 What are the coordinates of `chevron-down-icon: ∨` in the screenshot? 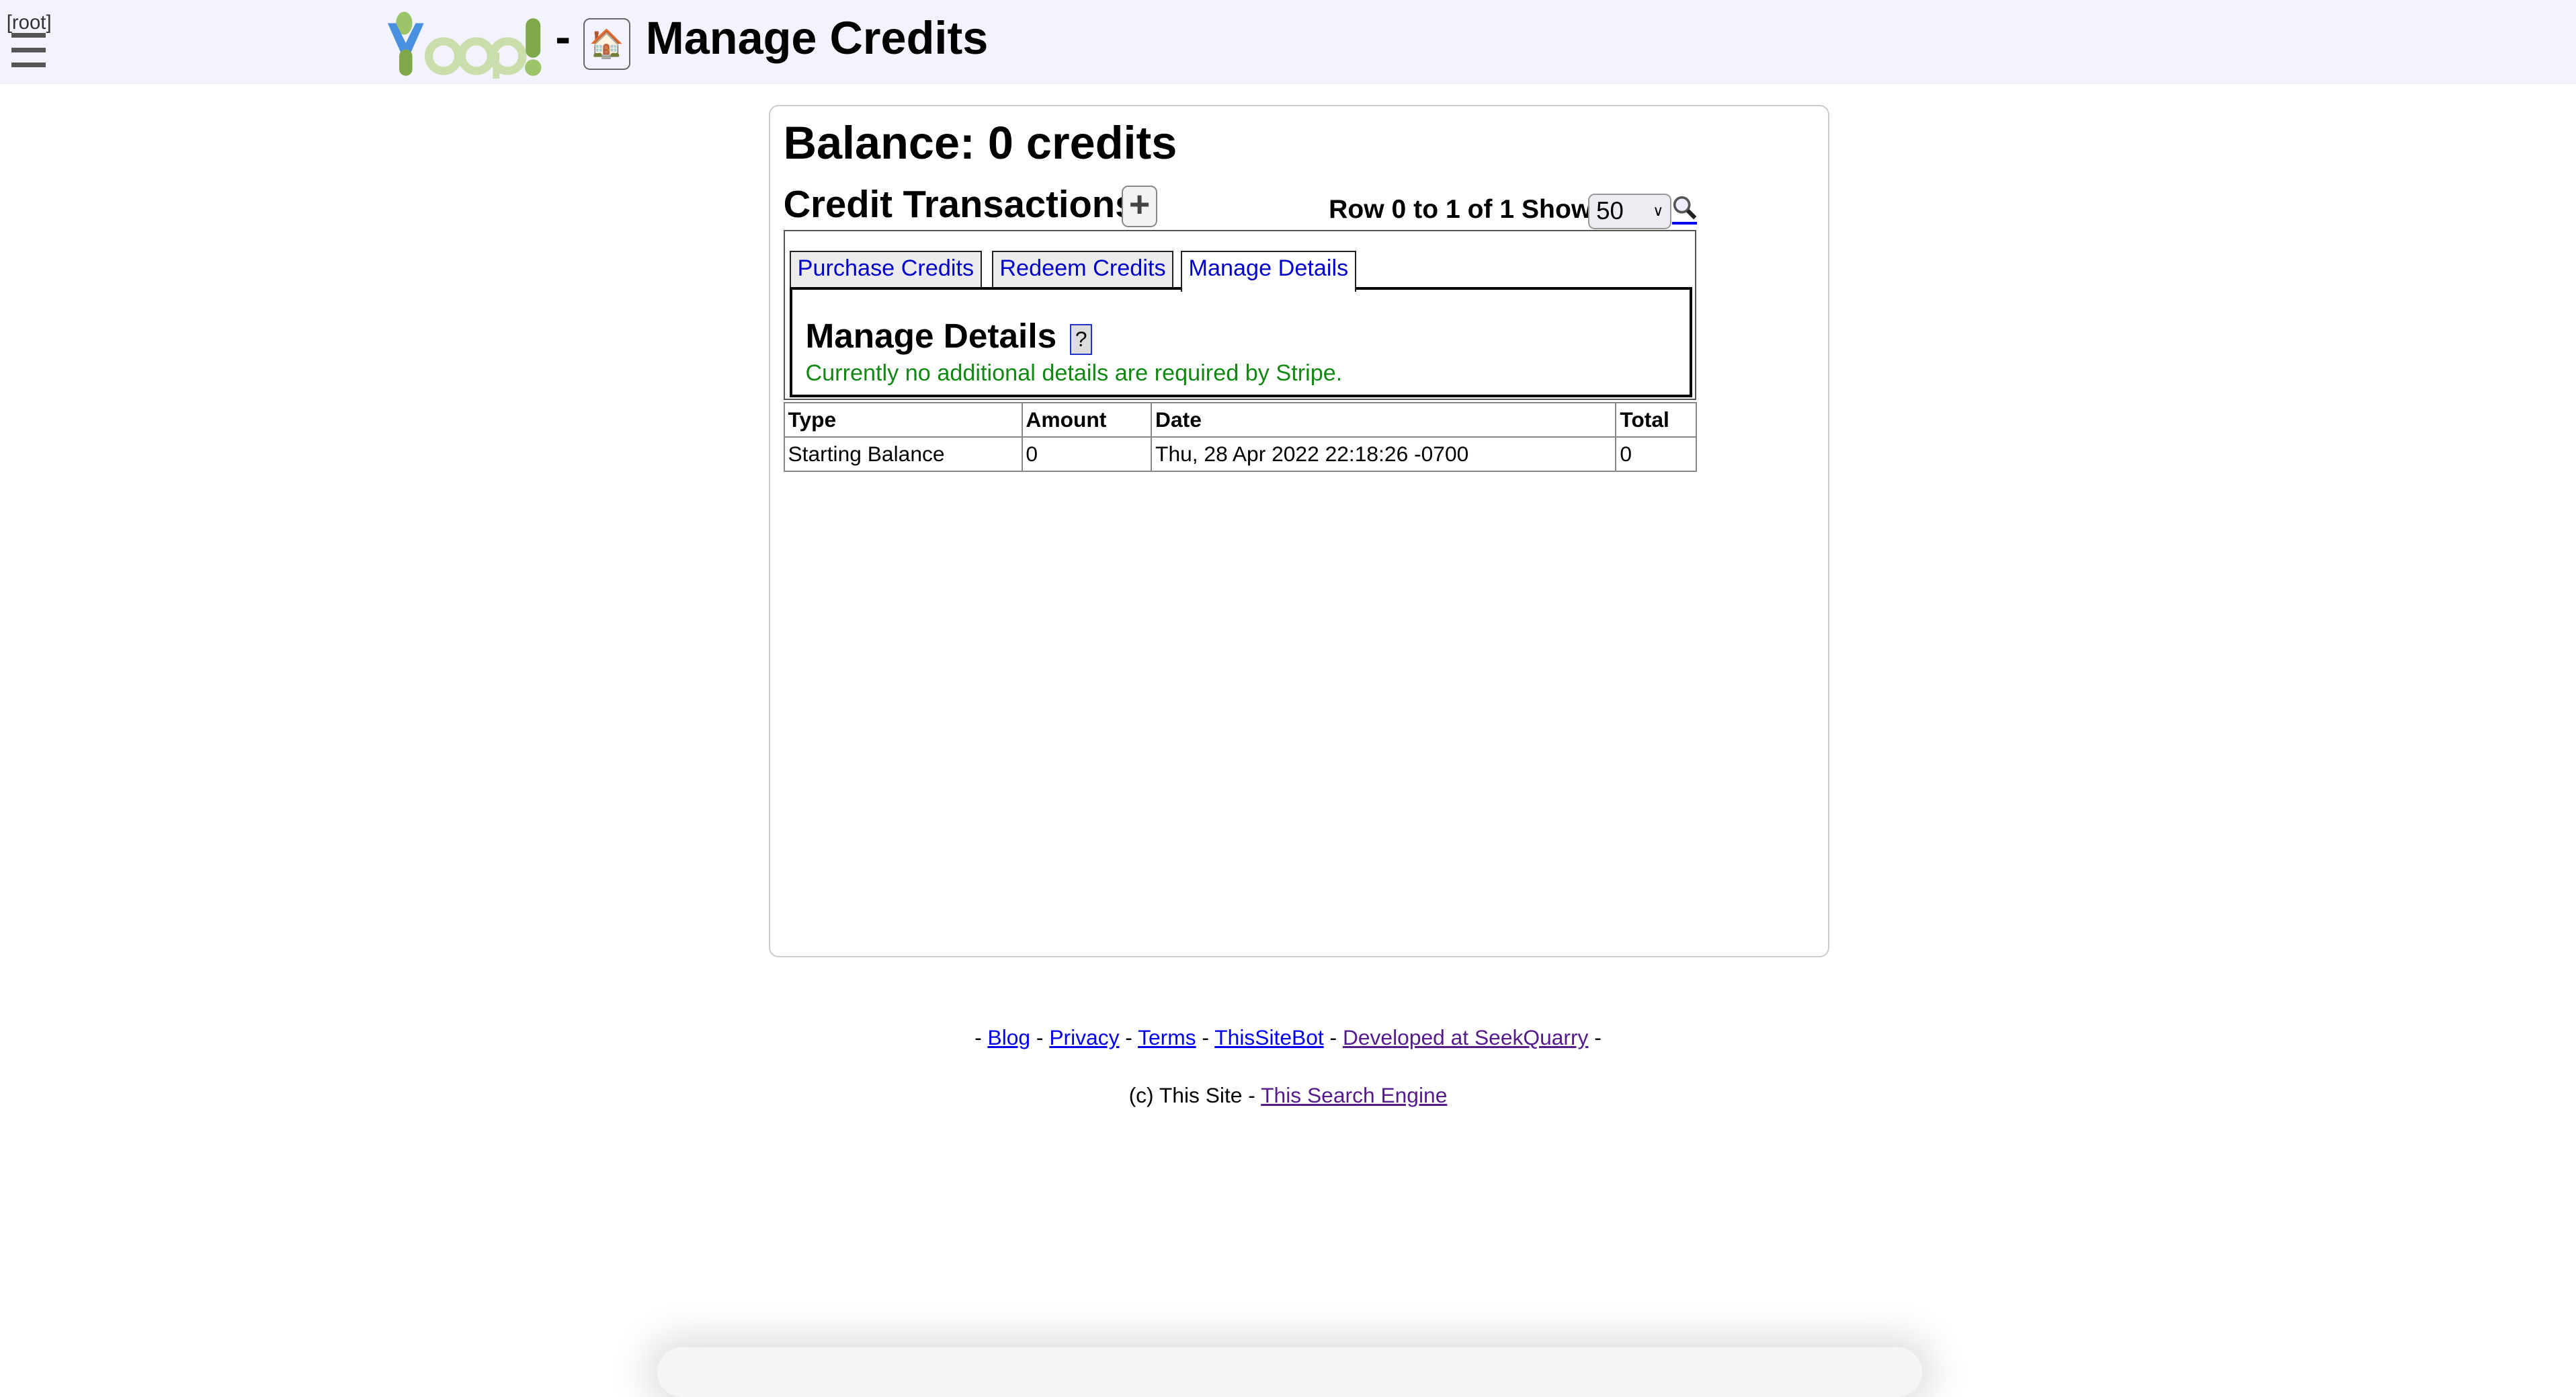 It's located at (1658, 211).